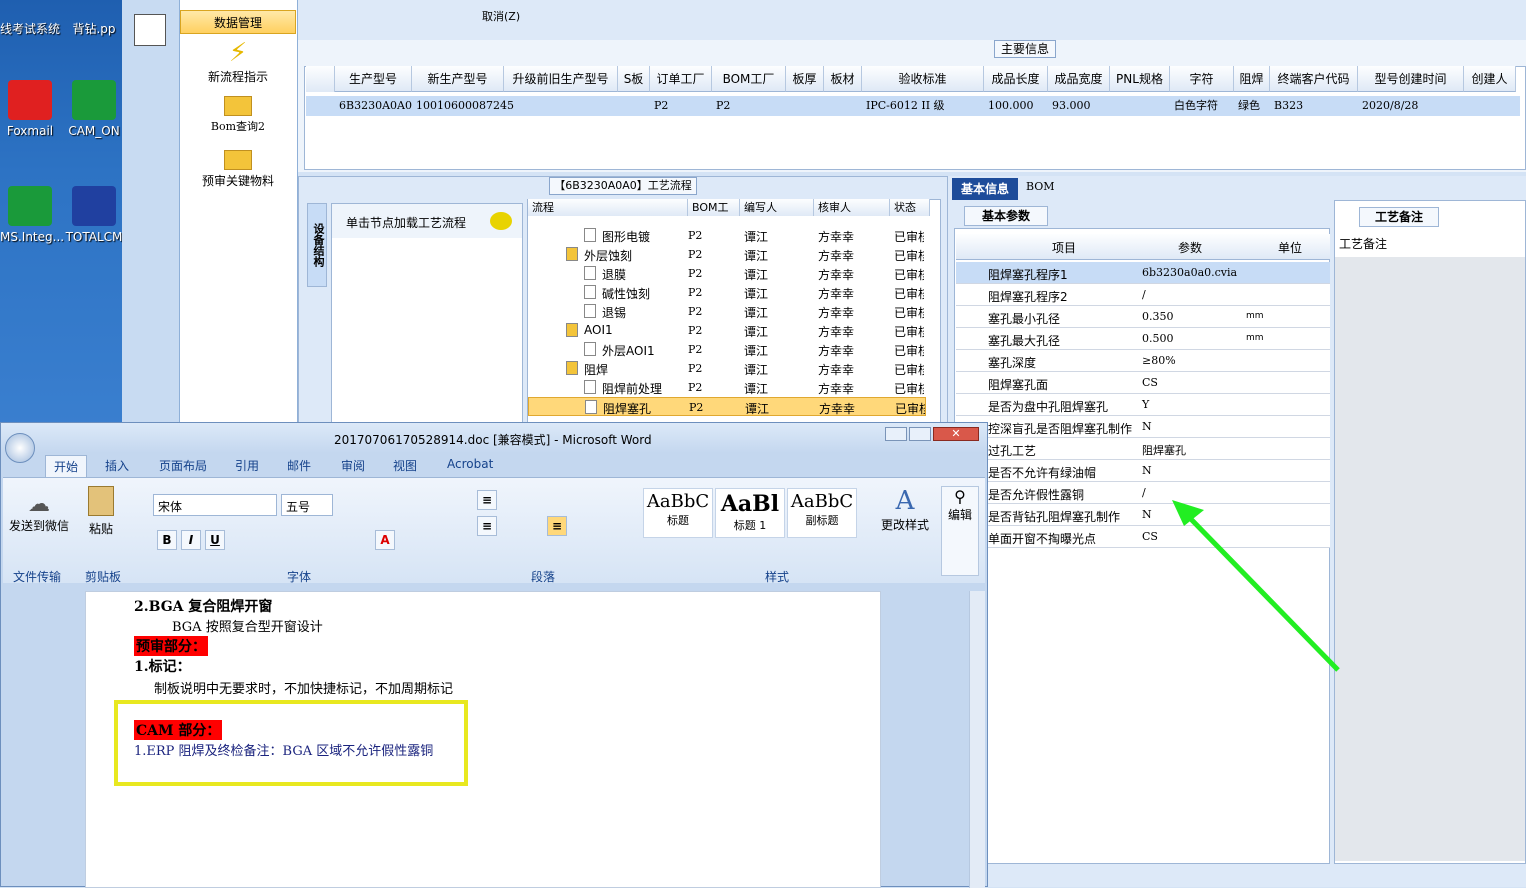 Image resolution: width=1526 pixels, height=888 pixels. I want to click on ribbon-tab: 视图, so click(405, 465).